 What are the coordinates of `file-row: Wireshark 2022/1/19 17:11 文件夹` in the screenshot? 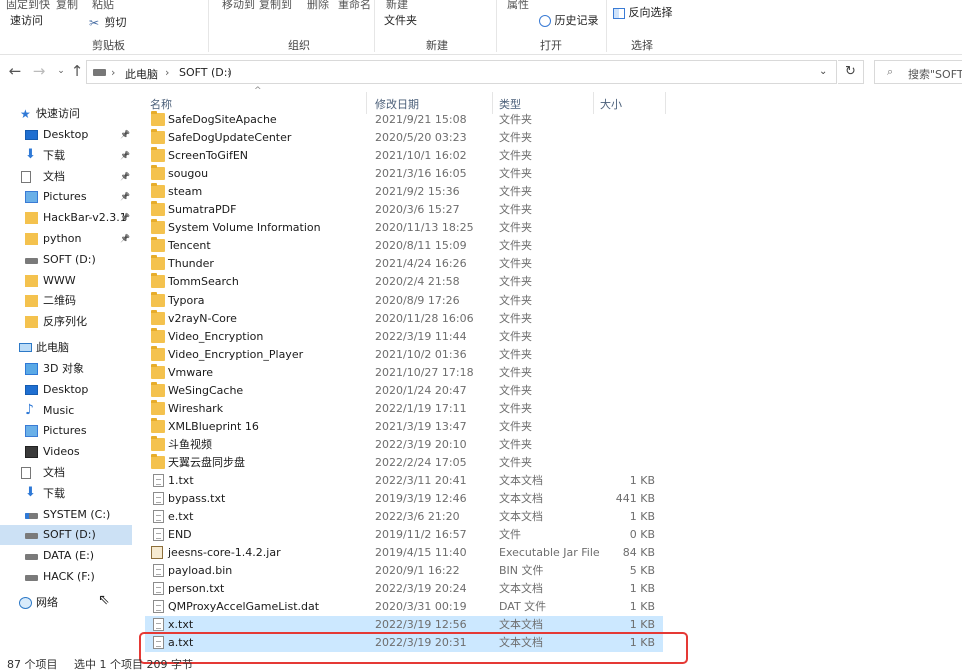 It's located at (404, 408).